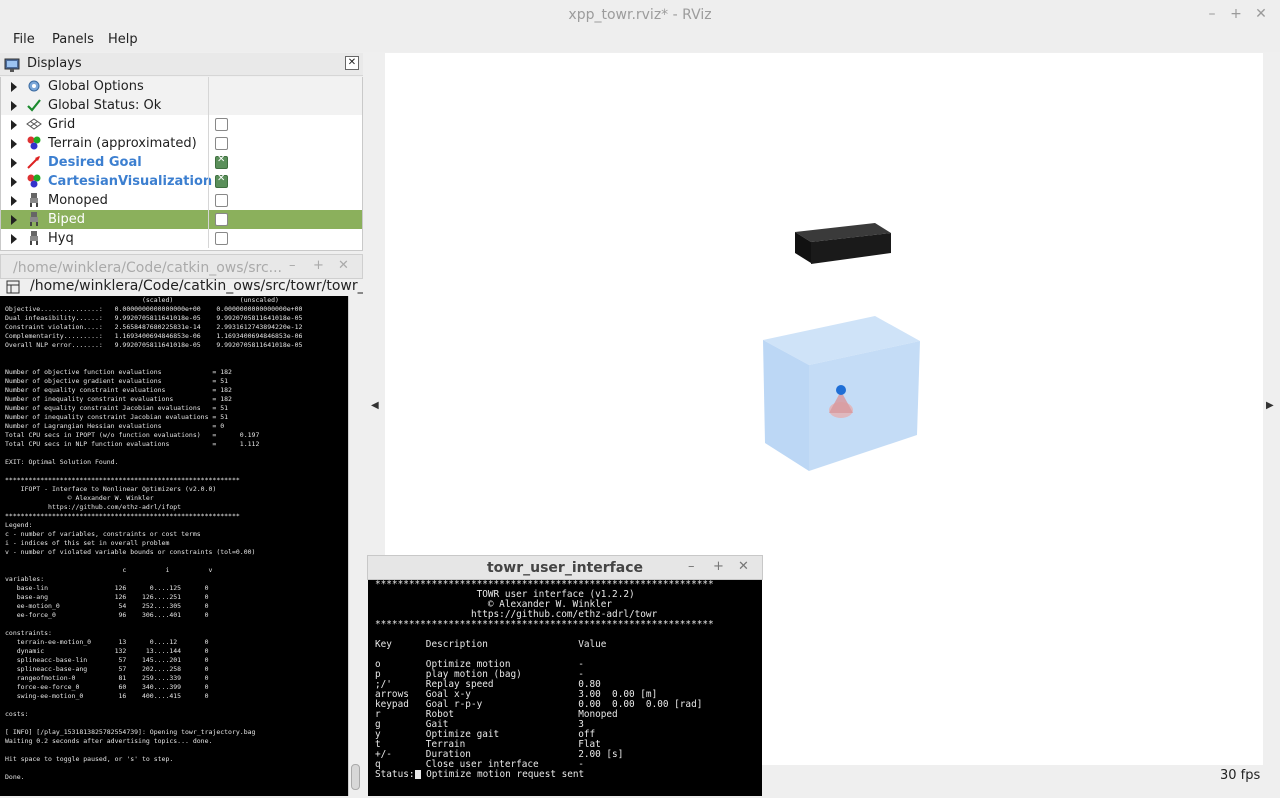  What do you see at coordinates (355, 777) in the screenshot?
I see `scrollbar-thumb` at bounding box center [355, 777].